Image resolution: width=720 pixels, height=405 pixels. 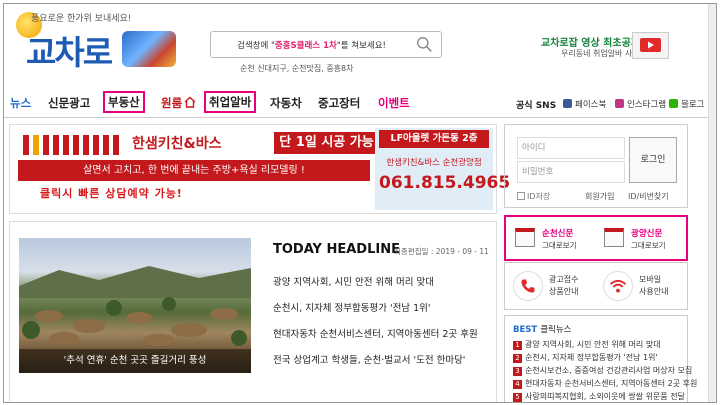 What do you see at coordinates (375, 333) in the screenshot?
I see `headline-item: 현대자동차 순천서비스센터, 지역아동센터 2곳 후원` at bounding box center [375, 333].